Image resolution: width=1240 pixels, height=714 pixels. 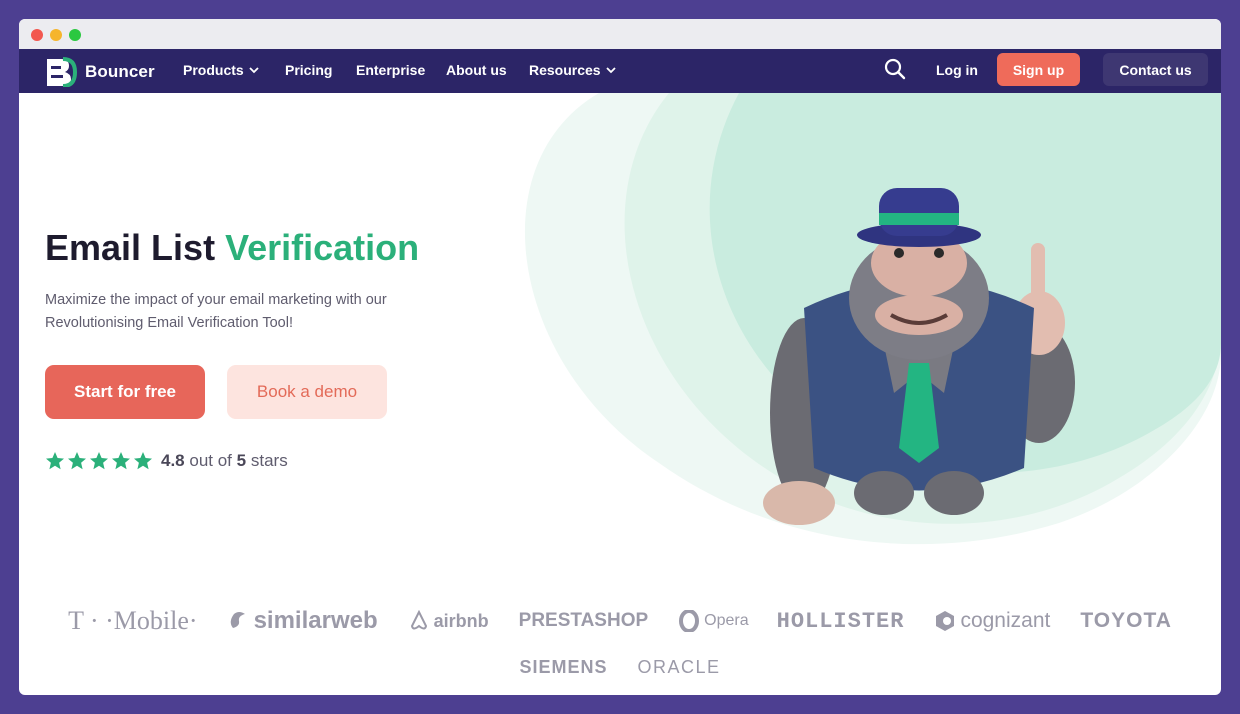 What do you see at coordinates (1005, 620) in the screenshot?
I see `logo-cognizant-text: cognizant` at bounding box center [1005, 620].